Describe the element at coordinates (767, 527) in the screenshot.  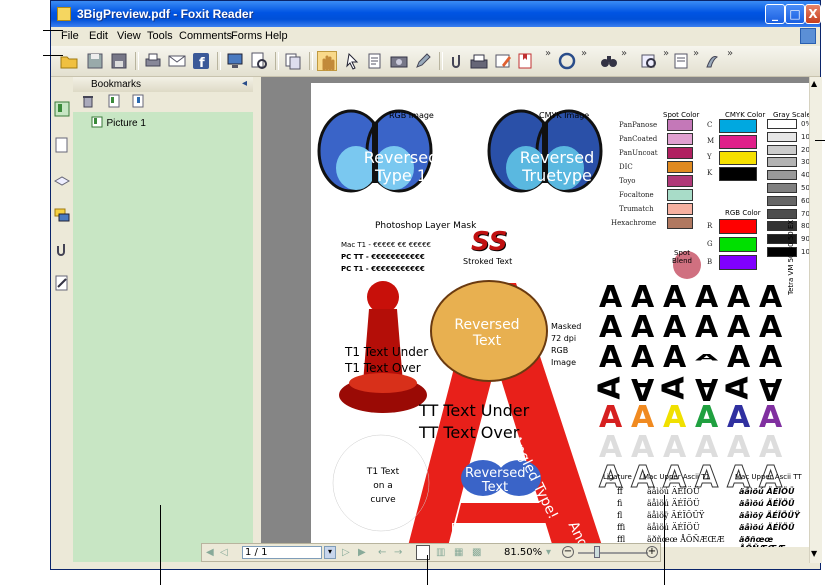
I see `ascii-tt-sample: äåìöú ÄÉÏÖÜ` at that location.